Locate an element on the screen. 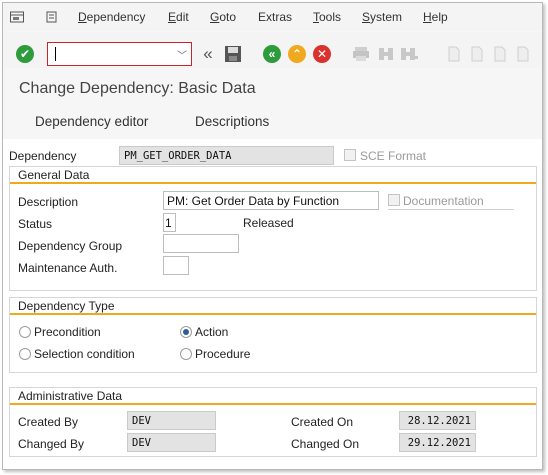 The height and width of the screenshot is (475, 548). find-icon is located at coordinates (386, 54).